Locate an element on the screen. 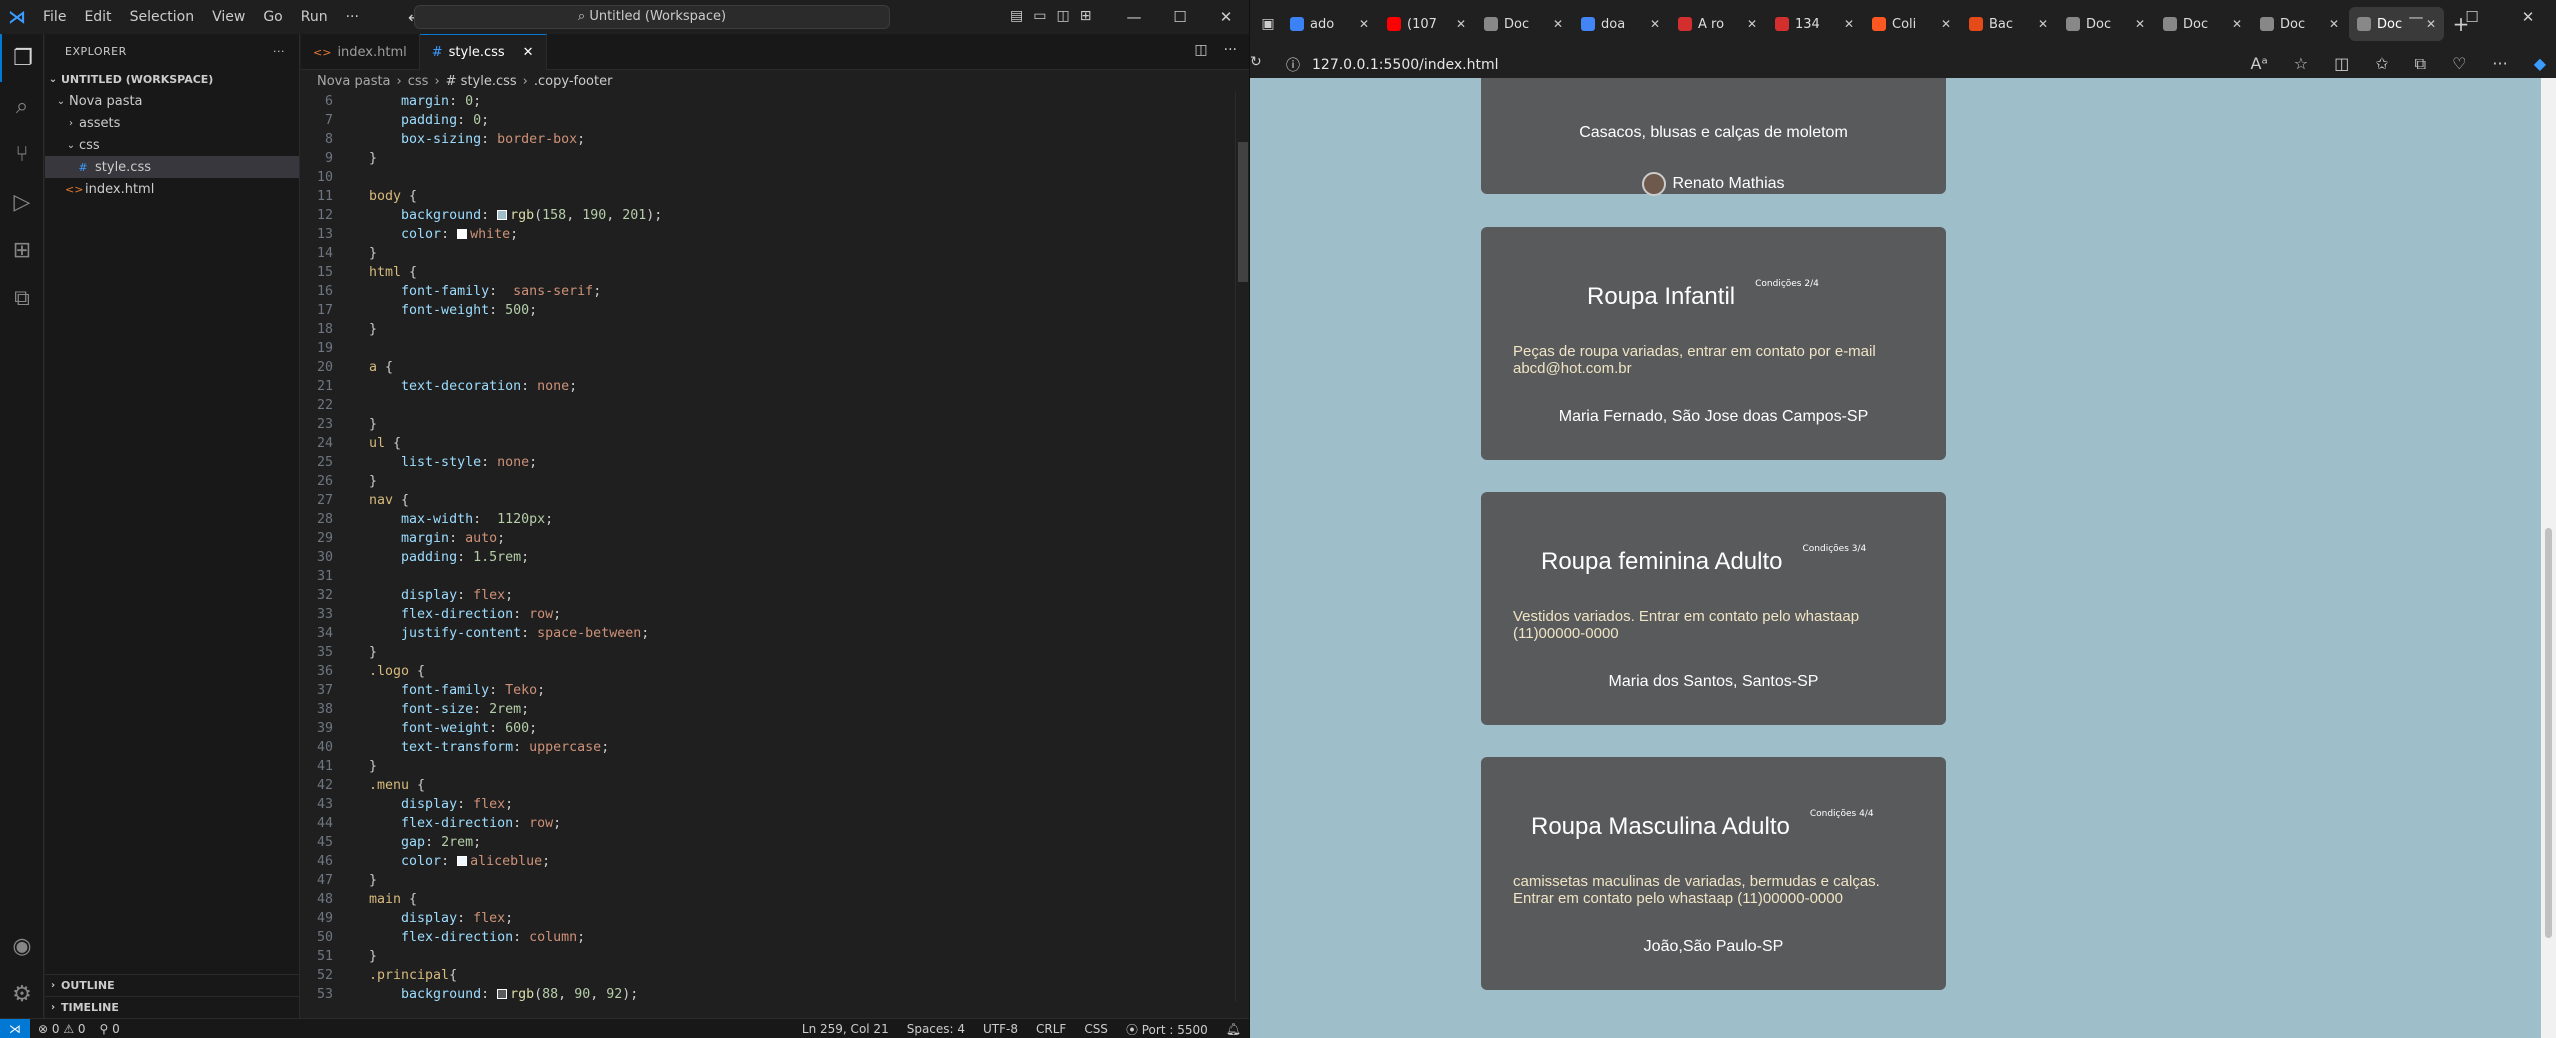  browser-essentials-icon: ♡ is located at coordinates (2459, 64).